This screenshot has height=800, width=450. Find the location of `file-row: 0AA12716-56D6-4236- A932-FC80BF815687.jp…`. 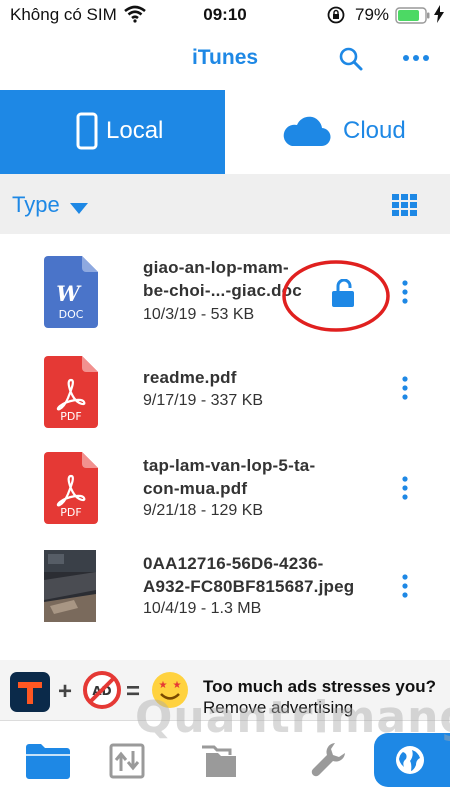

file-row: 0AA12716-56D6-4236- A932-FC80BF815687.jp… is located at coordinates (225, 592).